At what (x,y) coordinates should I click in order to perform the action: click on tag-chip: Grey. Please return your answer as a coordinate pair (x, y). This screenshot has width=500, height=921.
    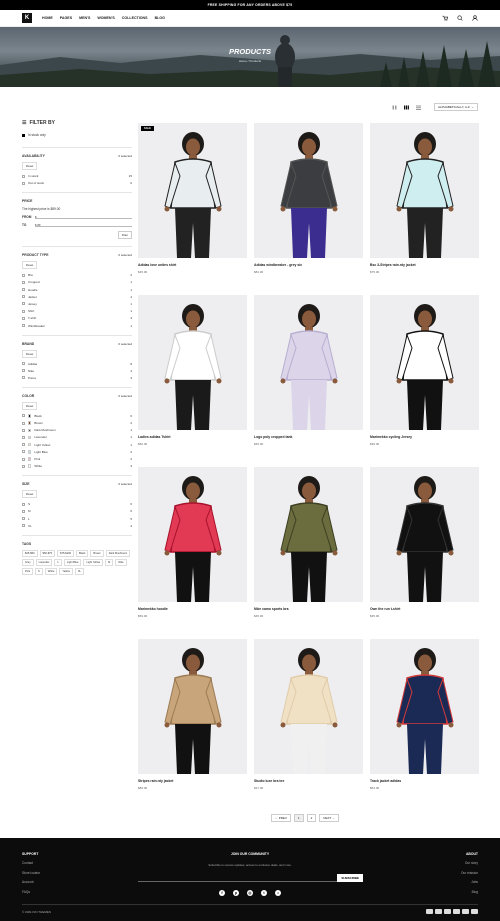
    Looking at the image, I should click on (28, 562).